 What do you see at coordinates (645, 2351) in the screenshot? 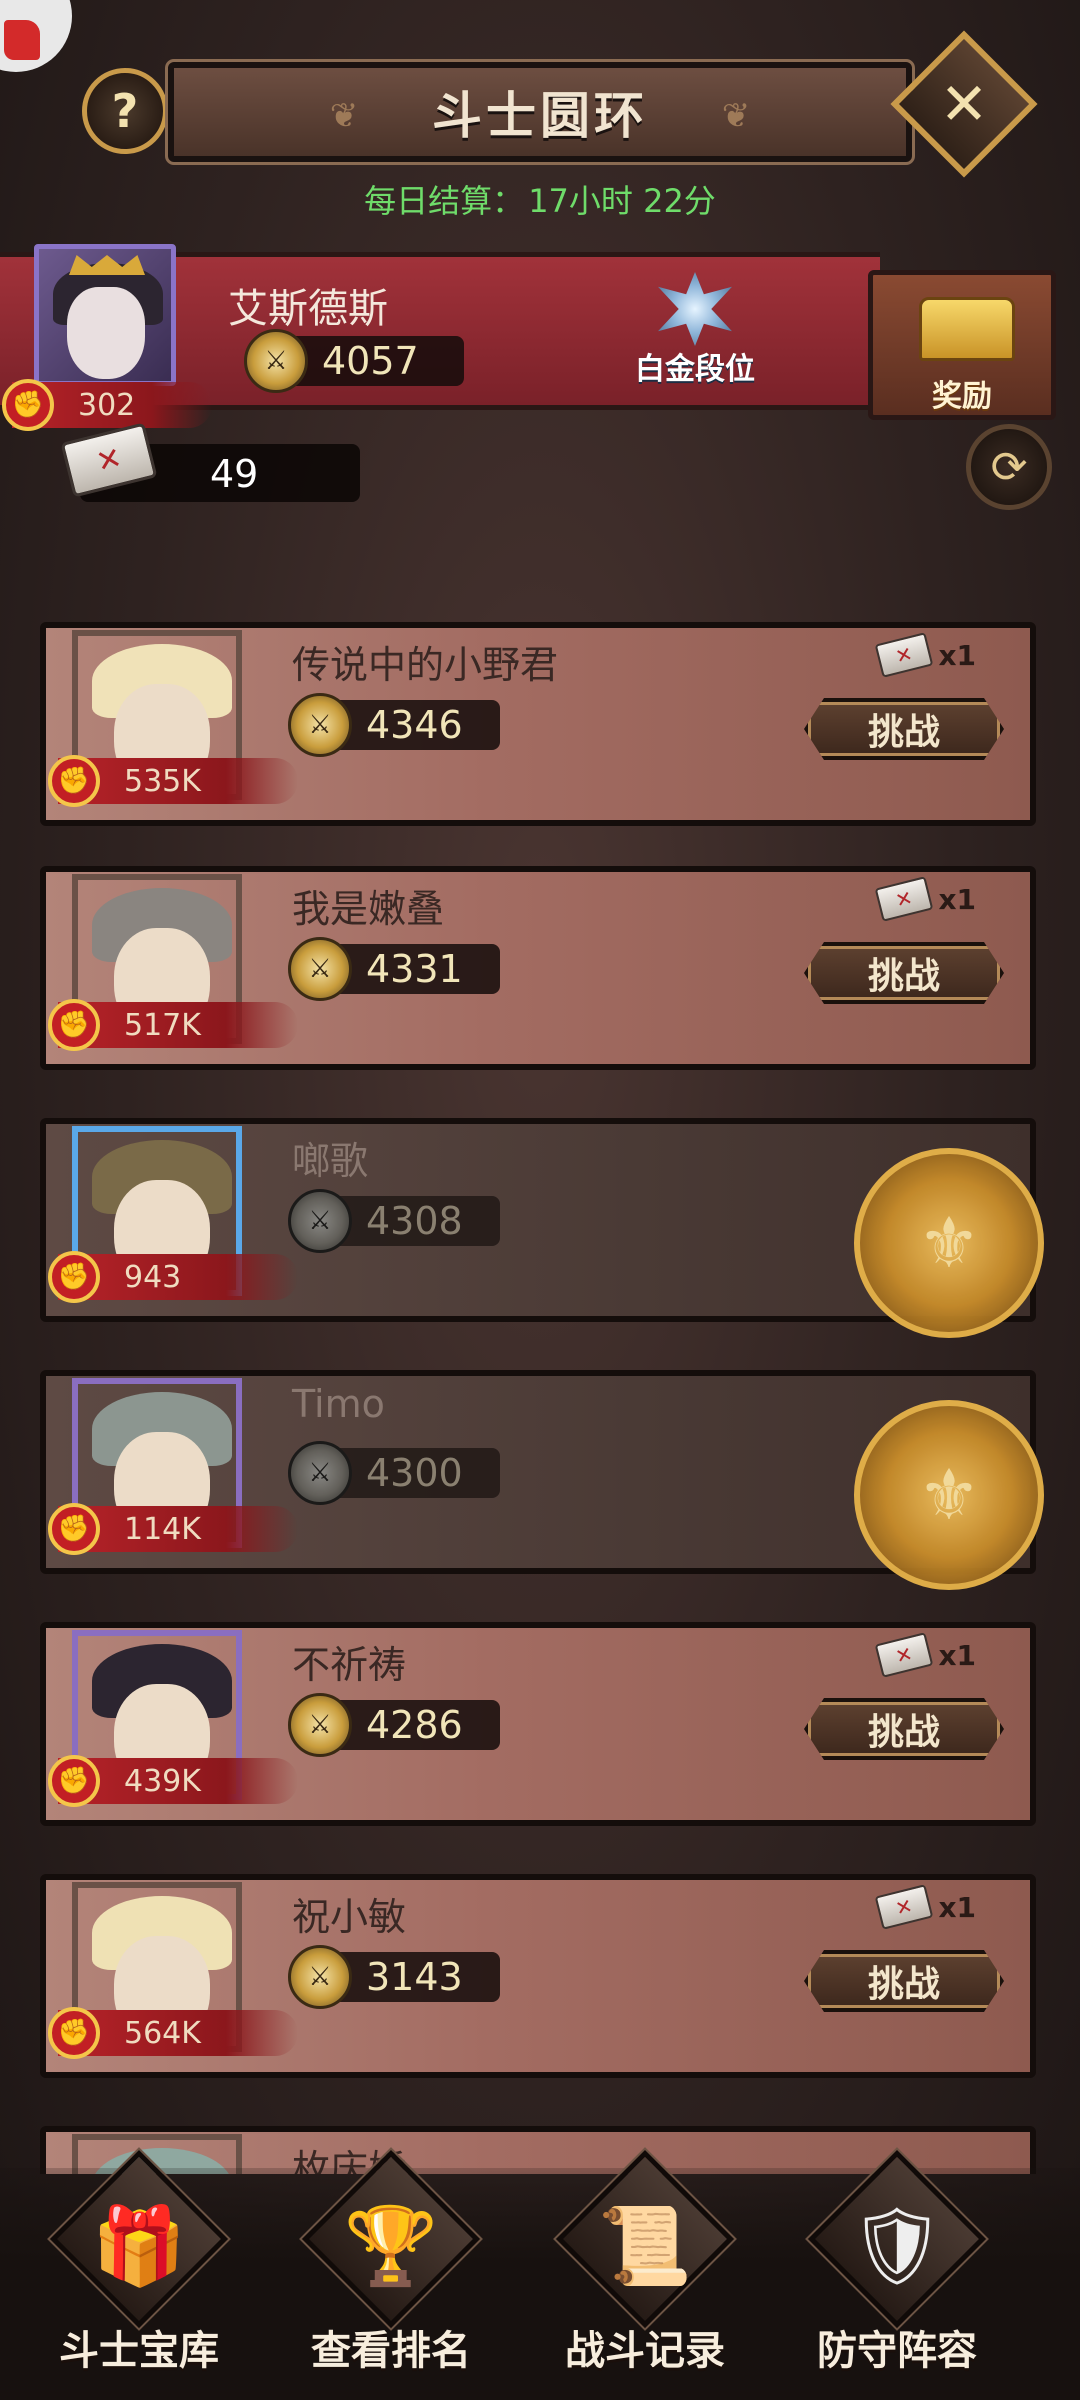
I see `nav-label: 战斗记录` at bounding box center [645, 2351].